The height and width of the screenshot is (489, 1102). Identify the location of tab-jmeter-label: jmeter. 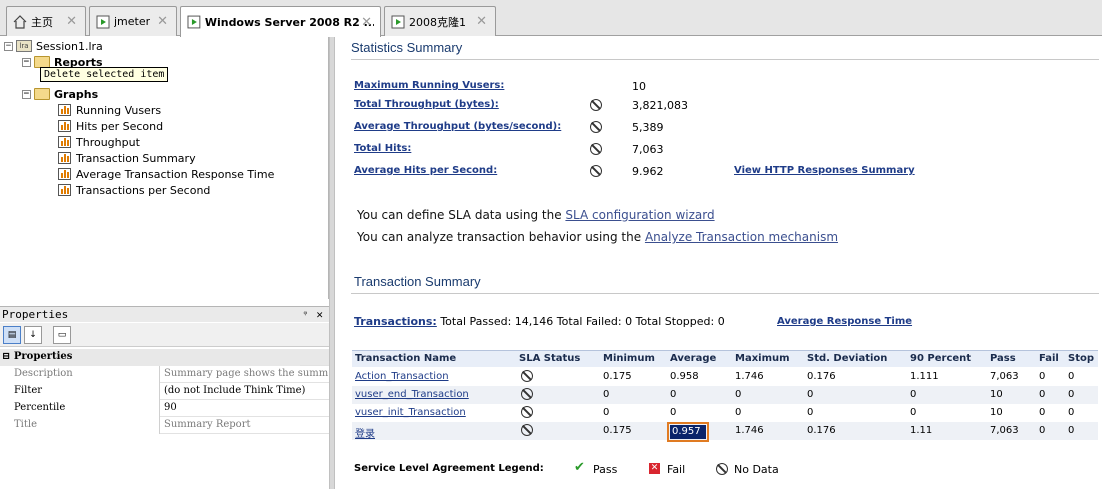
(132, 21).